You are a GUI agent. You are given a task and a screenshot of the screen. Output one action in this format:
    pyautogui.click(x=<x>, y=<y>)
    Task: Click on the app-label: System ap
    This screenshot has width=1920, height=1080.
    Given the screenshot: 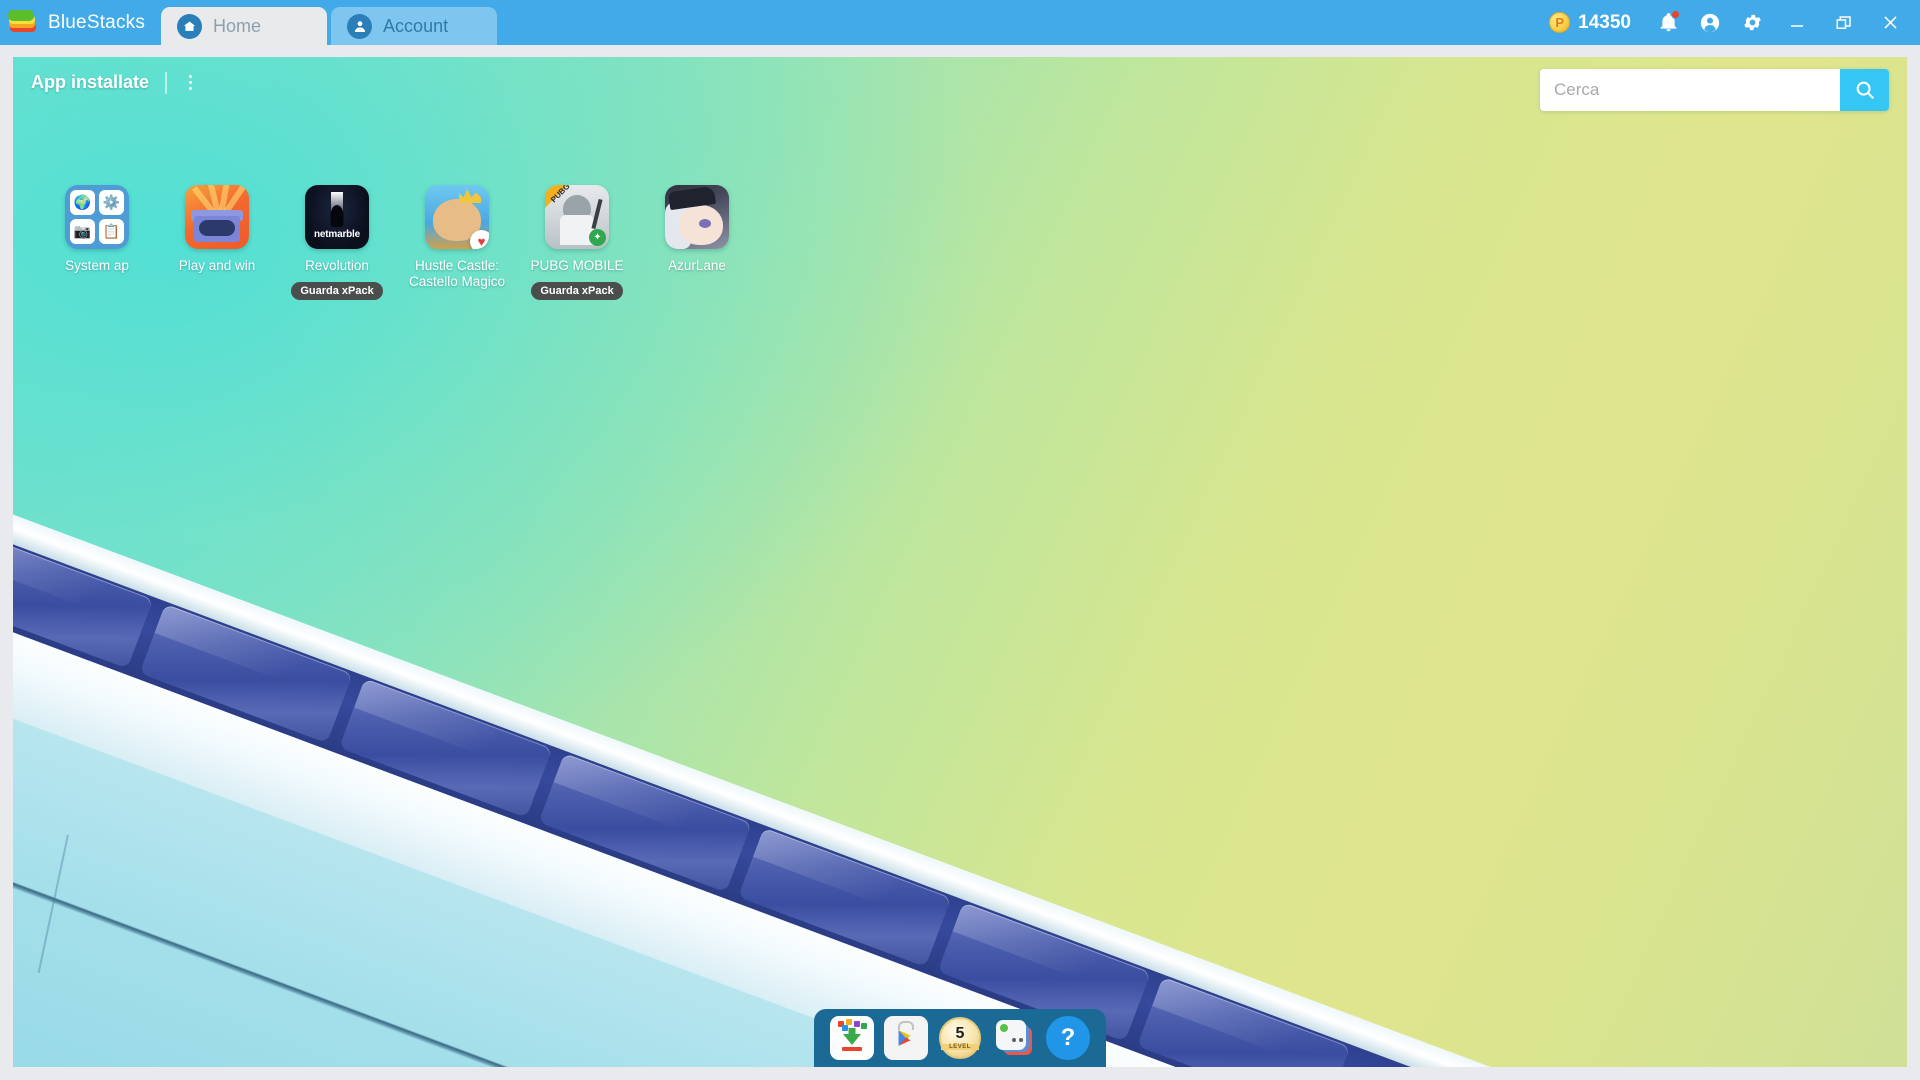 What is the action you would take?
    pyautogui.click(x=97, y=265)
    